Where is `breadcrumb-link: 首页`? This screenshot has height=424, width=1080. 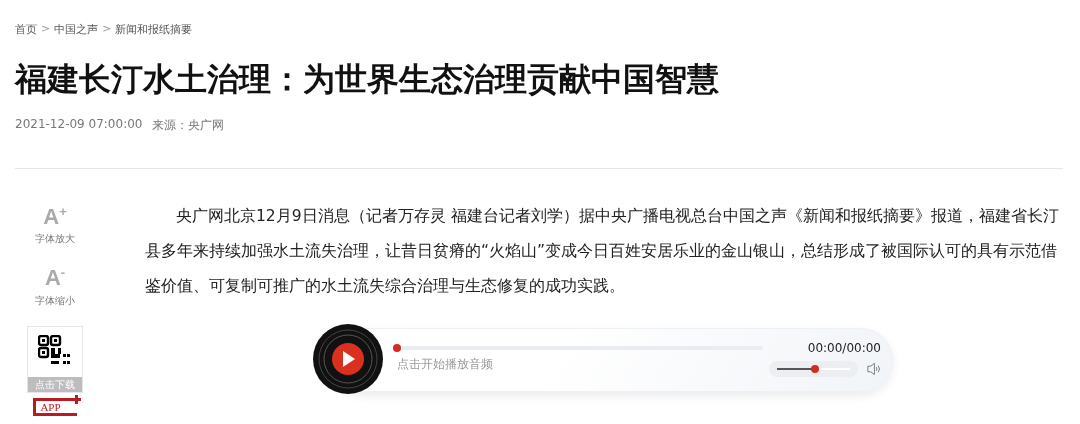
breadcrumb-link: 首页 is located at coordinates (26, 29).